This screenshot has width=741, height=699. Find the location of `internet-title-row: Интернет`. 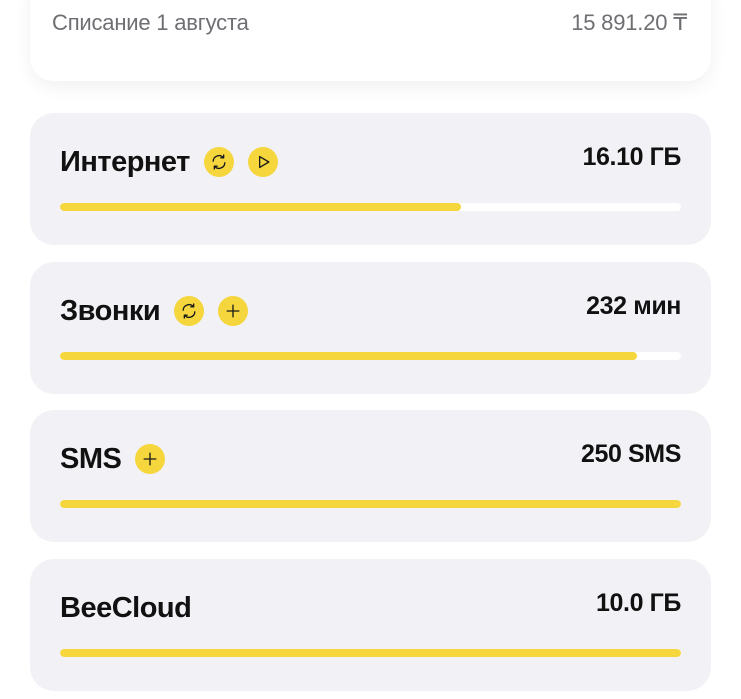

internet-title-row: Интернет is located at coordinates (169, 162).